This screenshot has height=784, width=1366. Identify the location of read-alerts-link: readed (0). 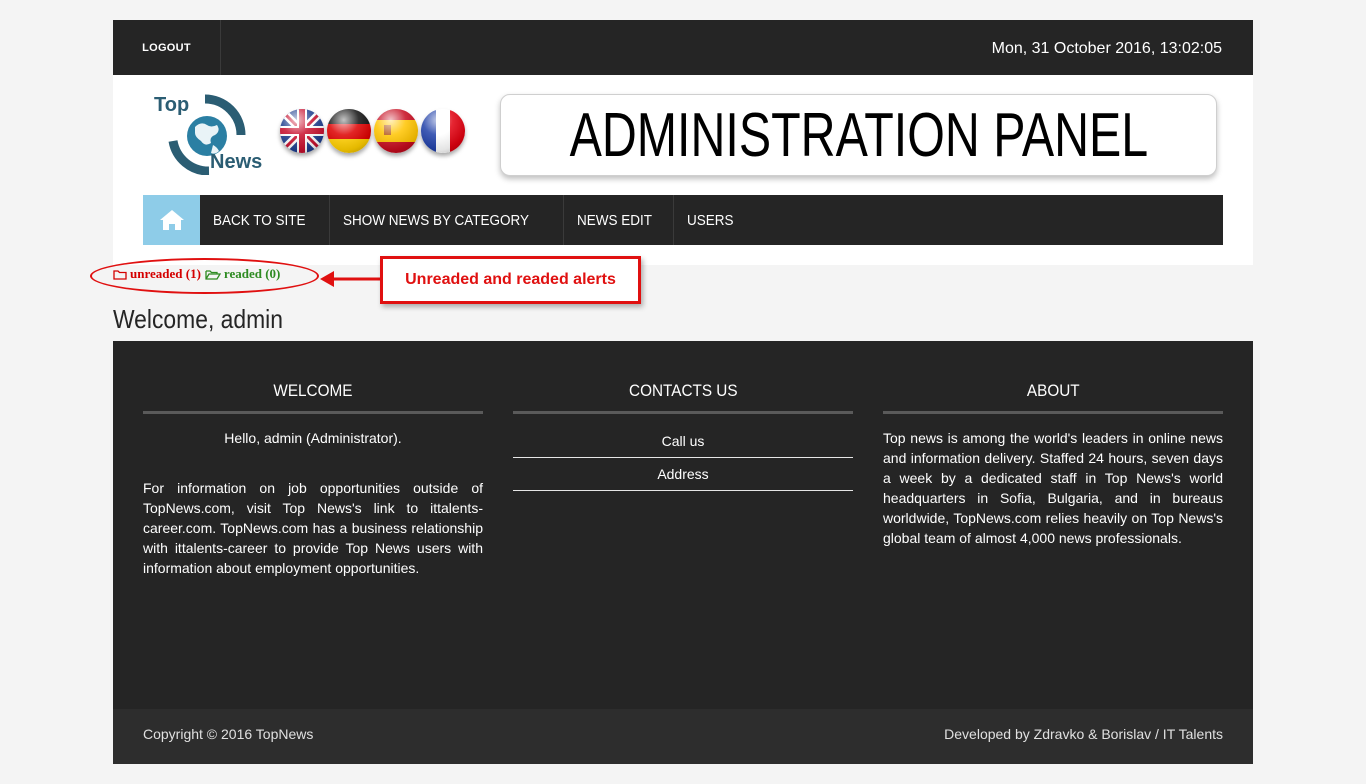
(242, 274).